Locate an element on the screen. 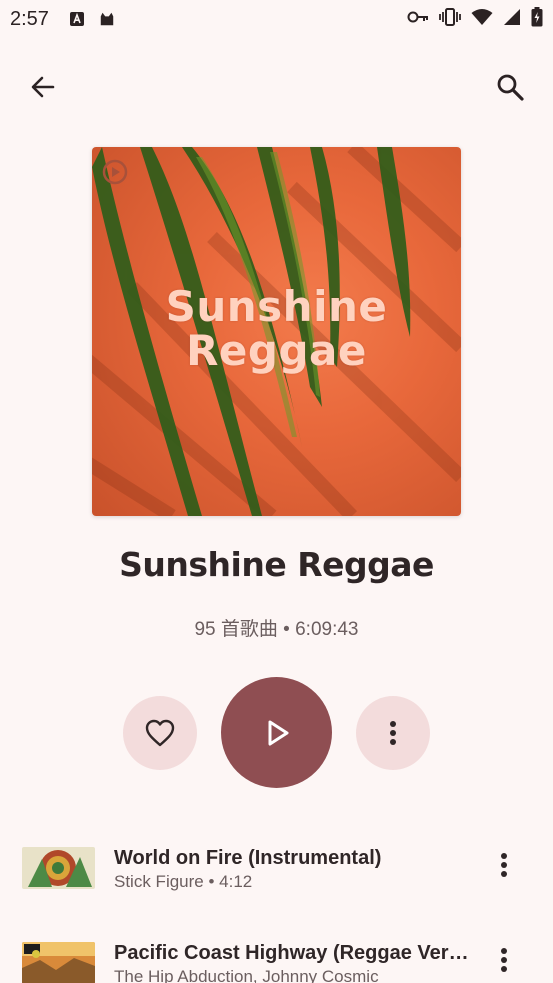 The height and width of the screenshot is (983, 553). a-badge-icon is located at coordinates (77, 19).